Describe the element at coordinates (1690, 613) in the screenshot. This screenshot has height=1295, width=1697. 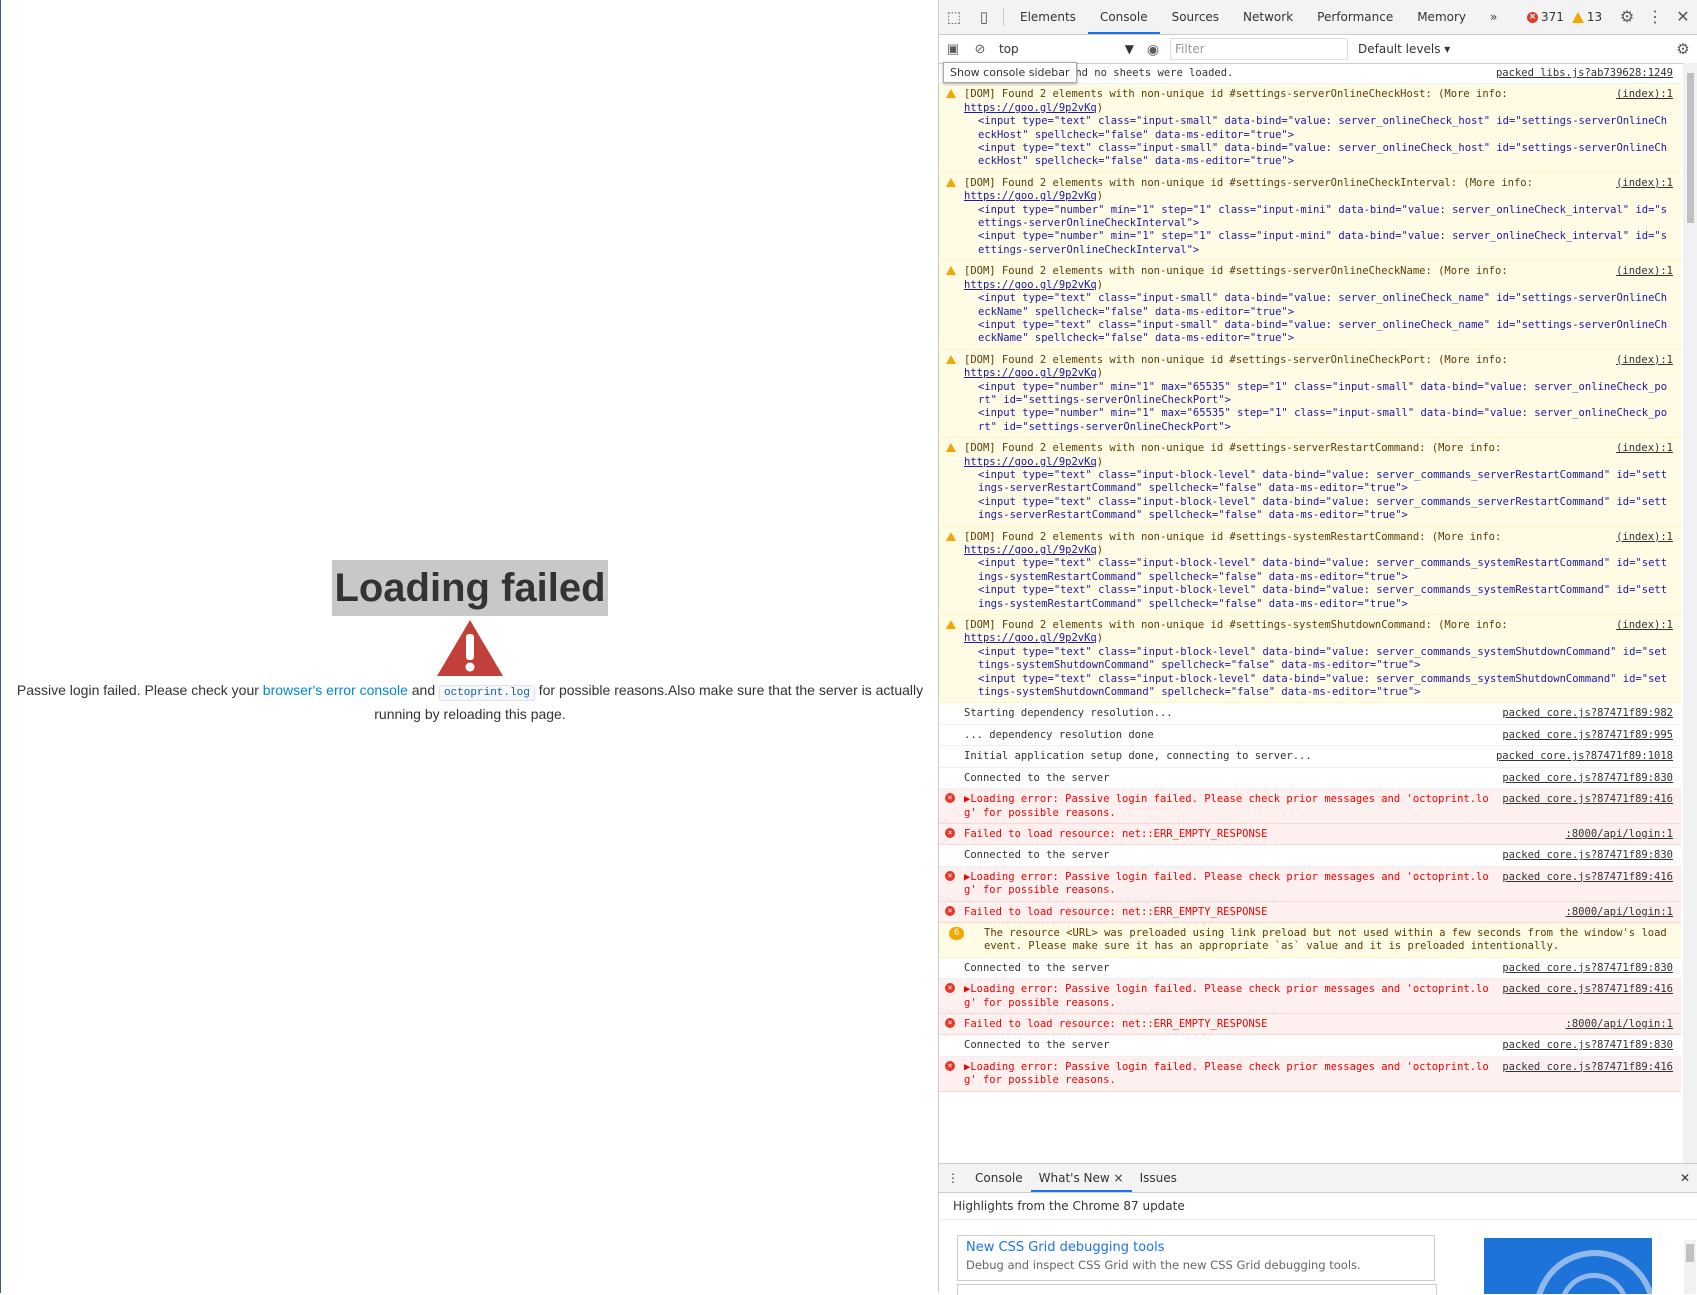
I see `console-scrollbar` at that location.